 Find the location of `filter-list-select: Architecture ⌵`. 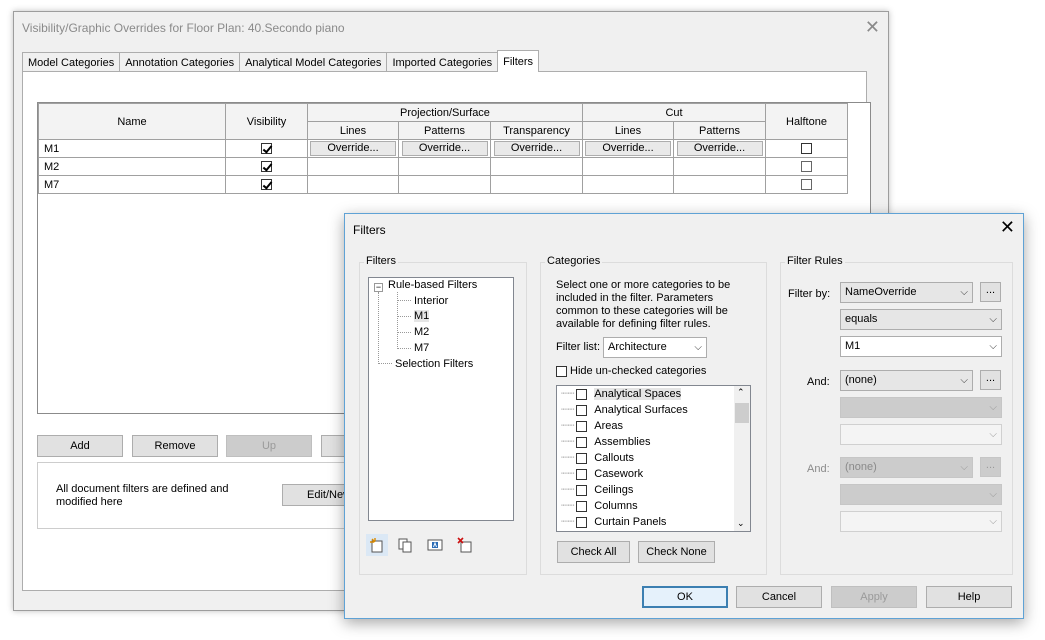

filter-list-select: Architecture ⌵ is located at coordinates (655, 347).